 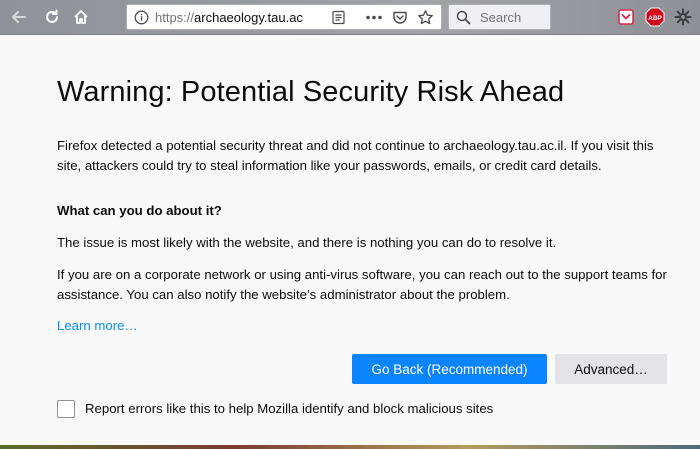 I want to click on home-icon, so click(x=81, y=17).